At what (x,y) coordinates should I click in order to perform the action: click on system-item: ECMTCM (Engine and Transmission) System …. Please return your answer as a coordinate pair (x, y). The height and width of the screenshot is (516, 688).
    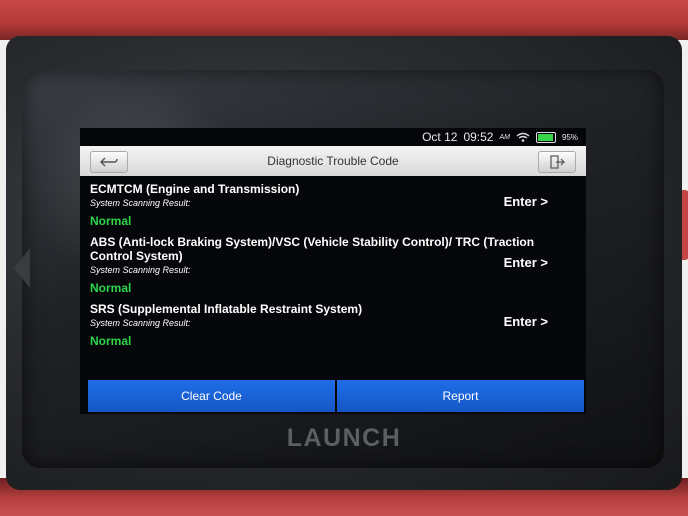
    Looking at the image, I should click on (333, 205).